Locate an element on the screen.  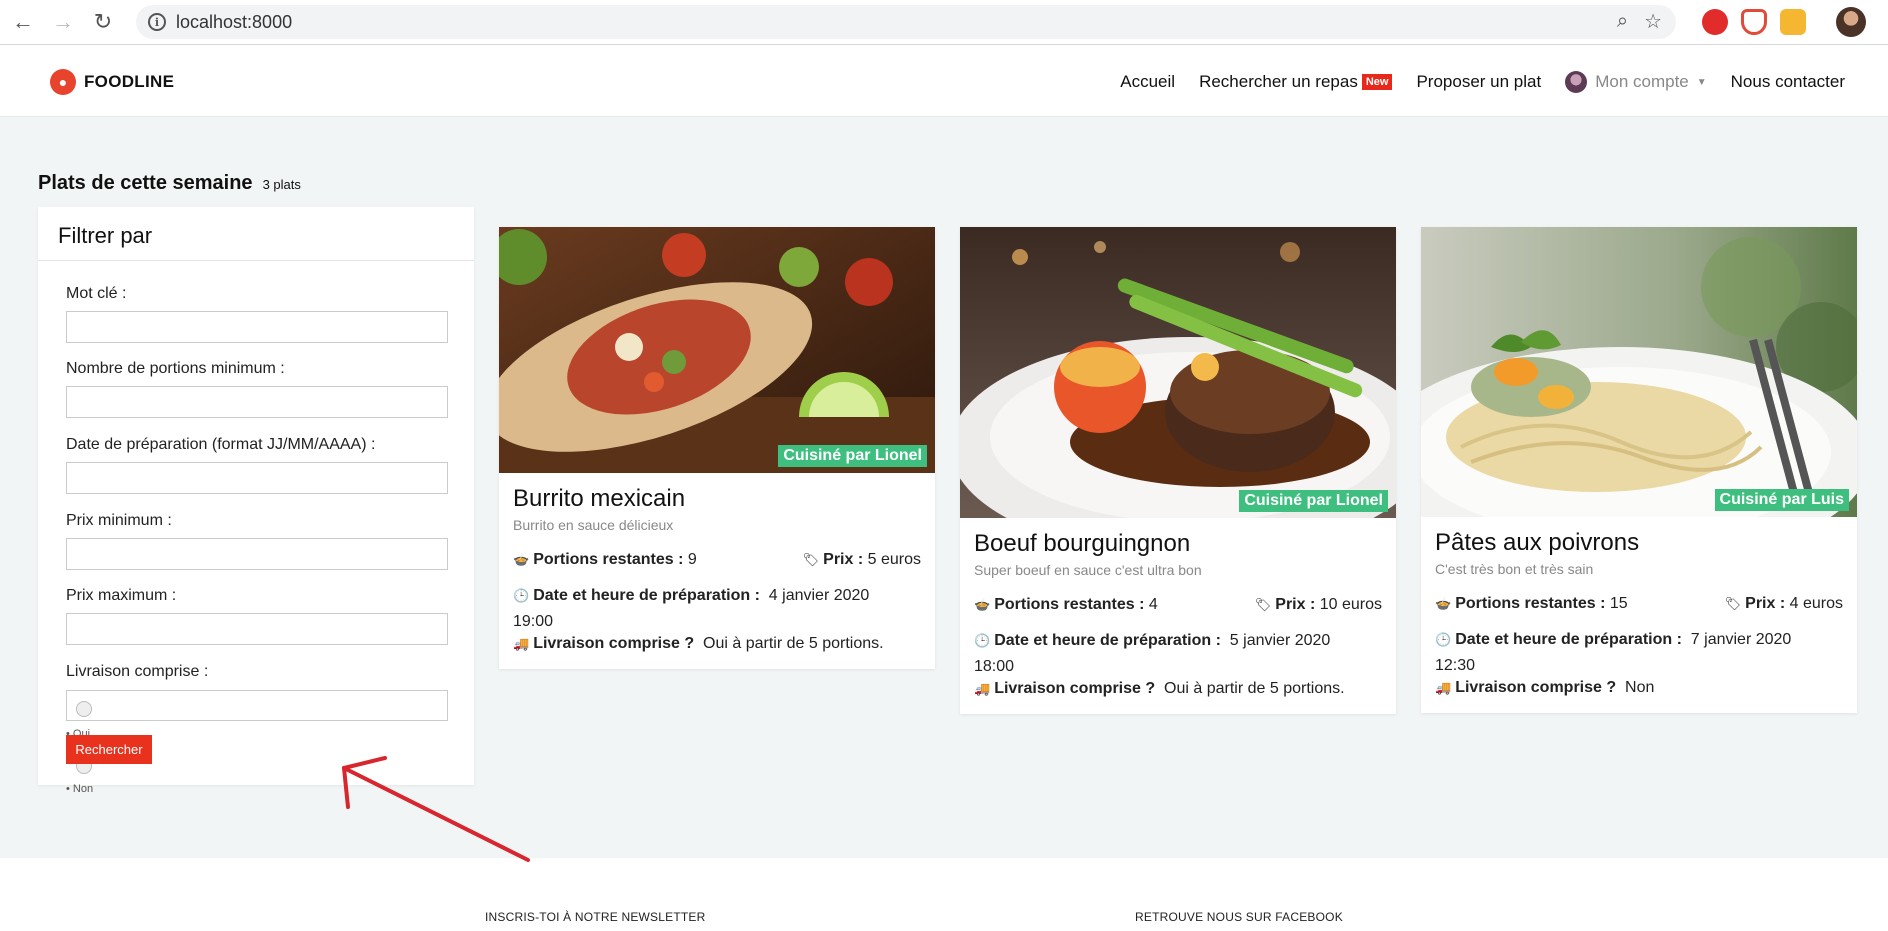
price-info: 🏷 Prix : 4 euros is located at coordinates (1784, 604).